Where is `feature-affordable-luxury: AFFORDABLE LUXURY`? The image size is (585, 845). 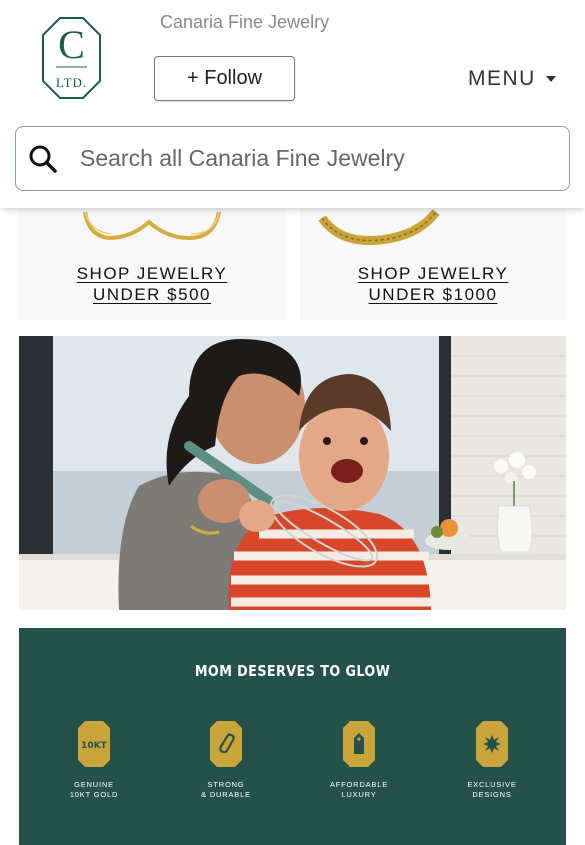 feature-affordable-luxury: AFFORDABLE LUXURY is located at coordinates (359, 760).